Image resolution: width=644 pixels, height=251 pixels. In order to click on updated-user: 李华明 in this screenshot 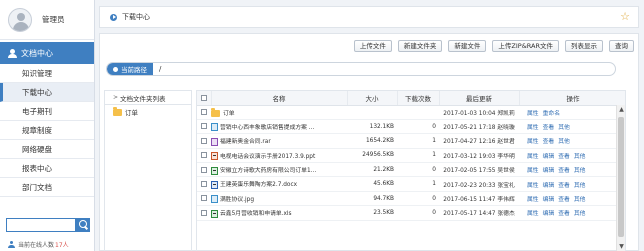, I will do `click(506, 156)`.